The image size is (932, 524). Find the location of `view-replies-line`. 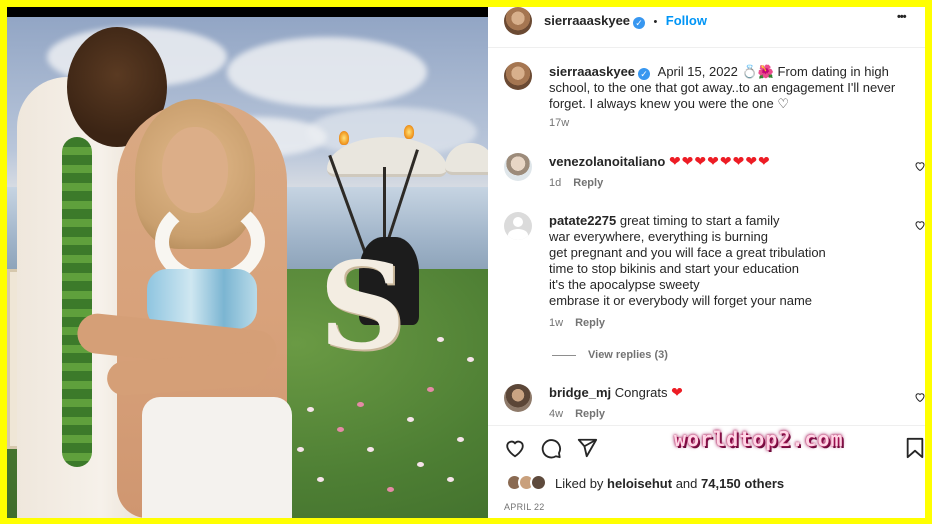

view-replies-line is located at coordinates (564, 355).